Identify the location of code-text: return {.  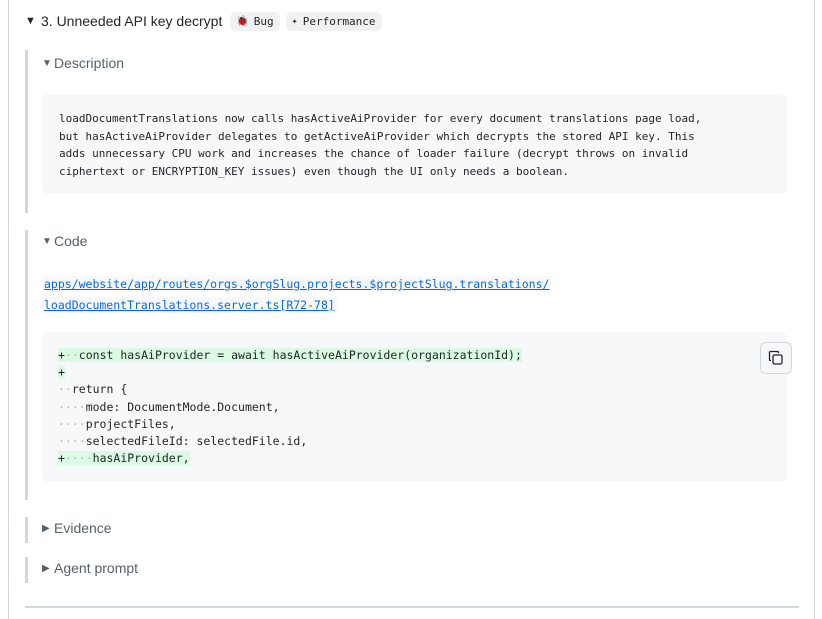
(99, 389).